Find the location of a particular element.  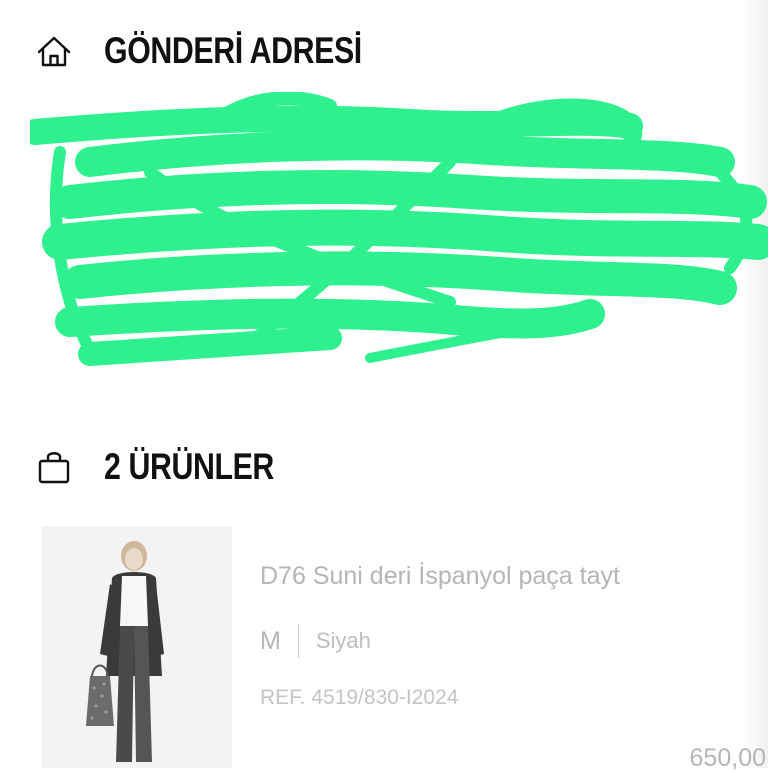

shopping-bag-icon is located at coordinates (54, 467).